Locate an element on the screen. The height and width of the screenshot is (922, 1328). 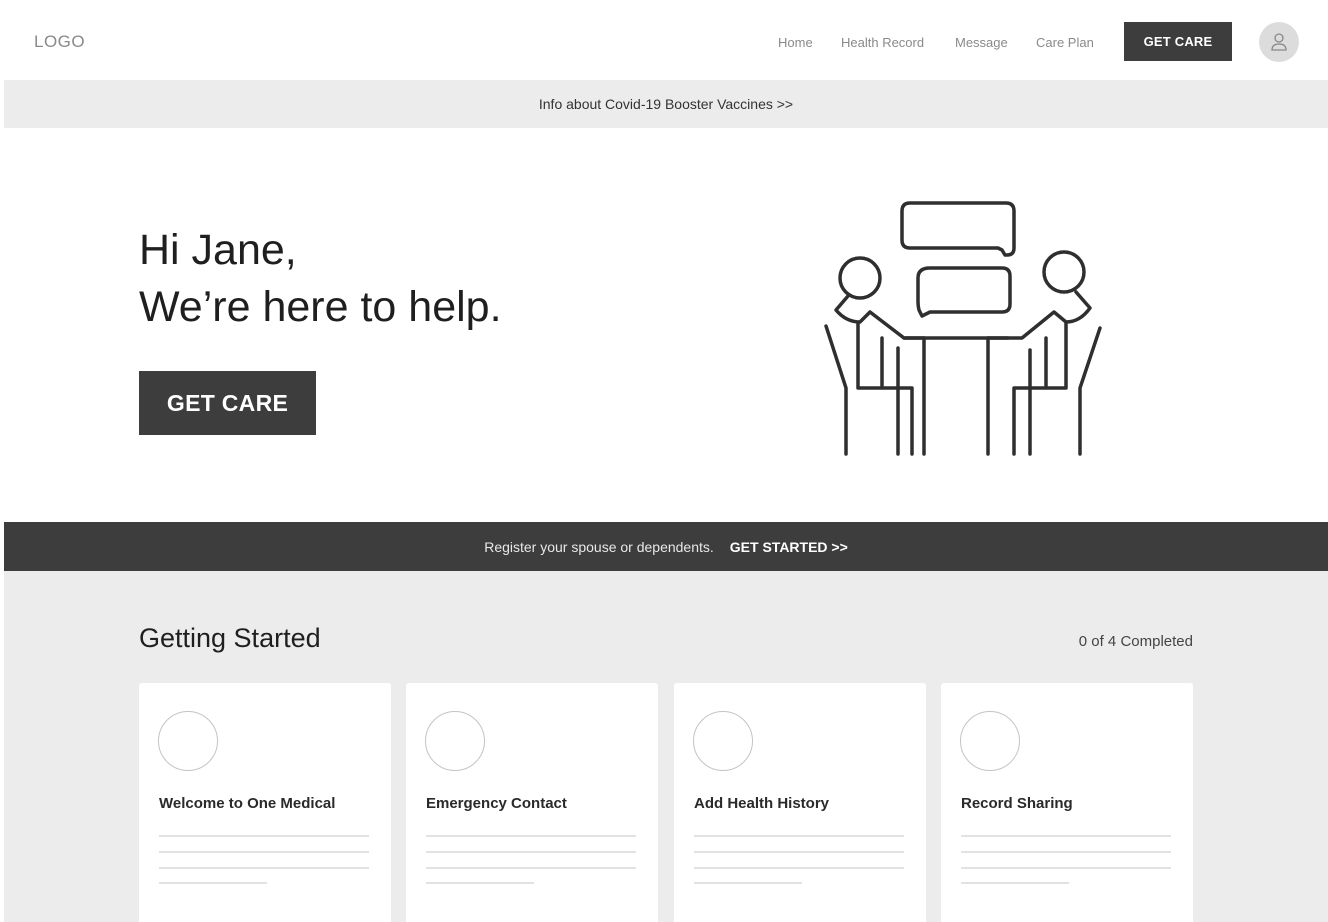
task-card-welcome: Welcome to One Medical is located at coordinates (265, 802).